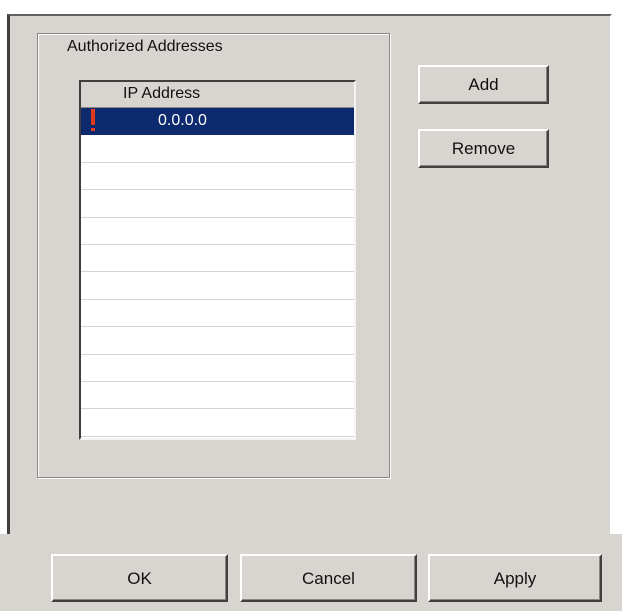 The width and height of the screenshot is (622, 611). What do you see at coordinates (217, 122) in the screenshot?
I see `list-item: 0.0.0.0` at bounding box center [217, 122].